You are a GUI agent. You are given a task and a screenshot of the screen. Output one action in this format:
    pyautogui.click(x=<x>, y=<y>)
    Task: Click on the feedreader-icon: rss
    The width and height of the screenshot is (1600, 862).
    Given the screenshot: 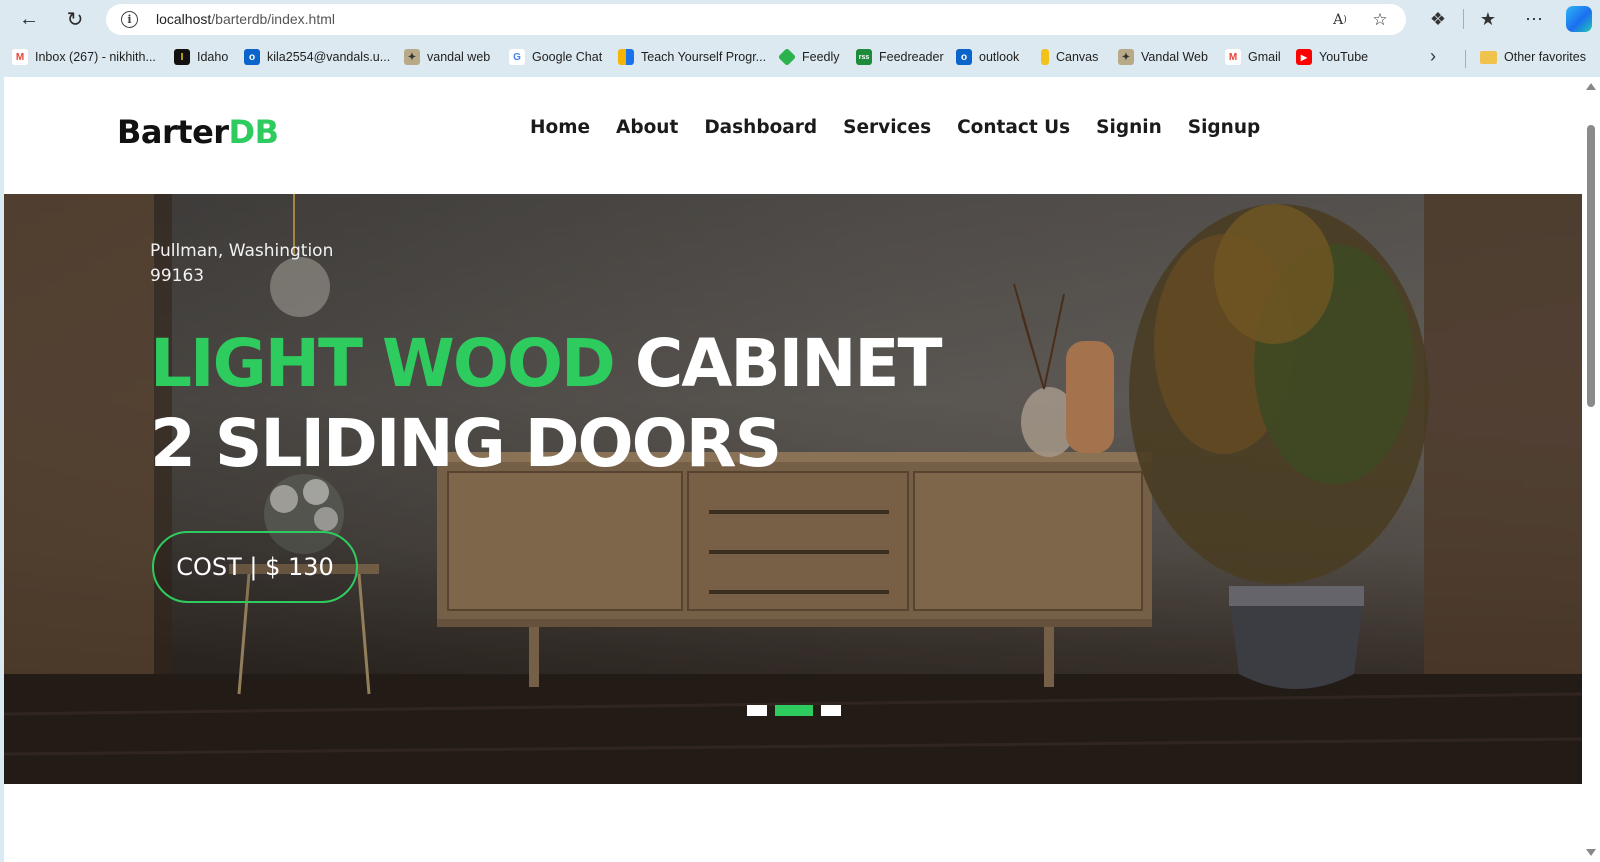 What is the action you would take?
    pyautogui.click(x=864, y=57)
    